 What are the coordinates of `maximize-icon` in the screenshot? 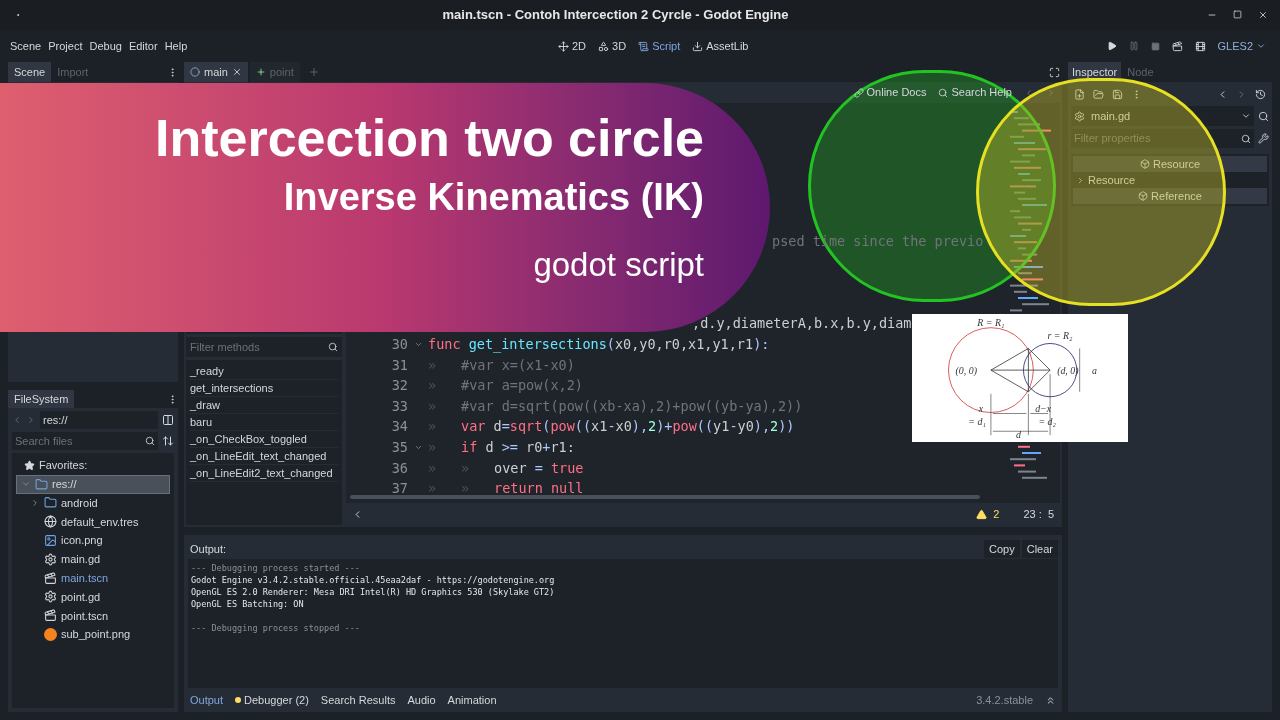 It's located at (1237, 14).